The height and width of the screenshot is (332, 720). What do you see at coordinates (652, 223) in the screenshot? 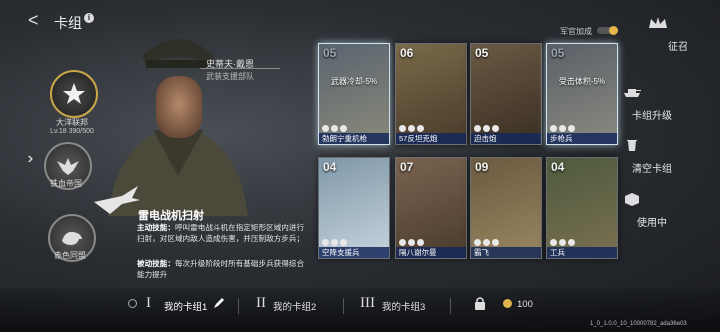
I see `in-use-label: 使用中` at bounding box center [652, 223].